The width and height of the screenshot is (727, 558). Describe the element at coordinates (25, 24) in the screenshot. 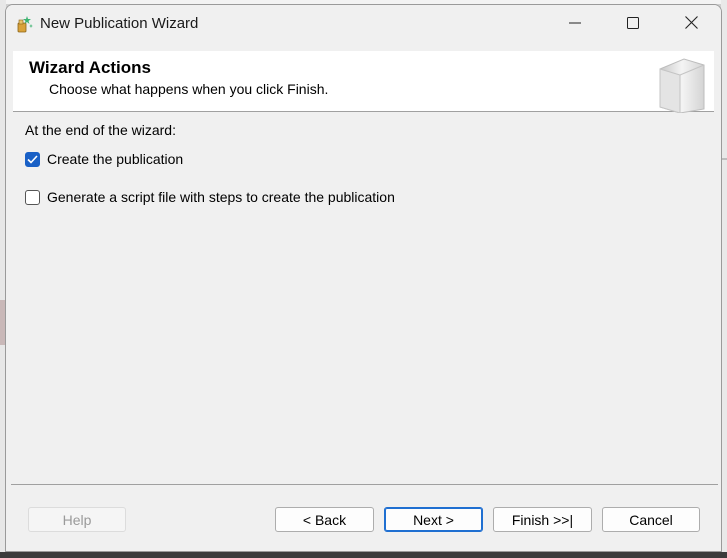

I see `app-icon` at that location.